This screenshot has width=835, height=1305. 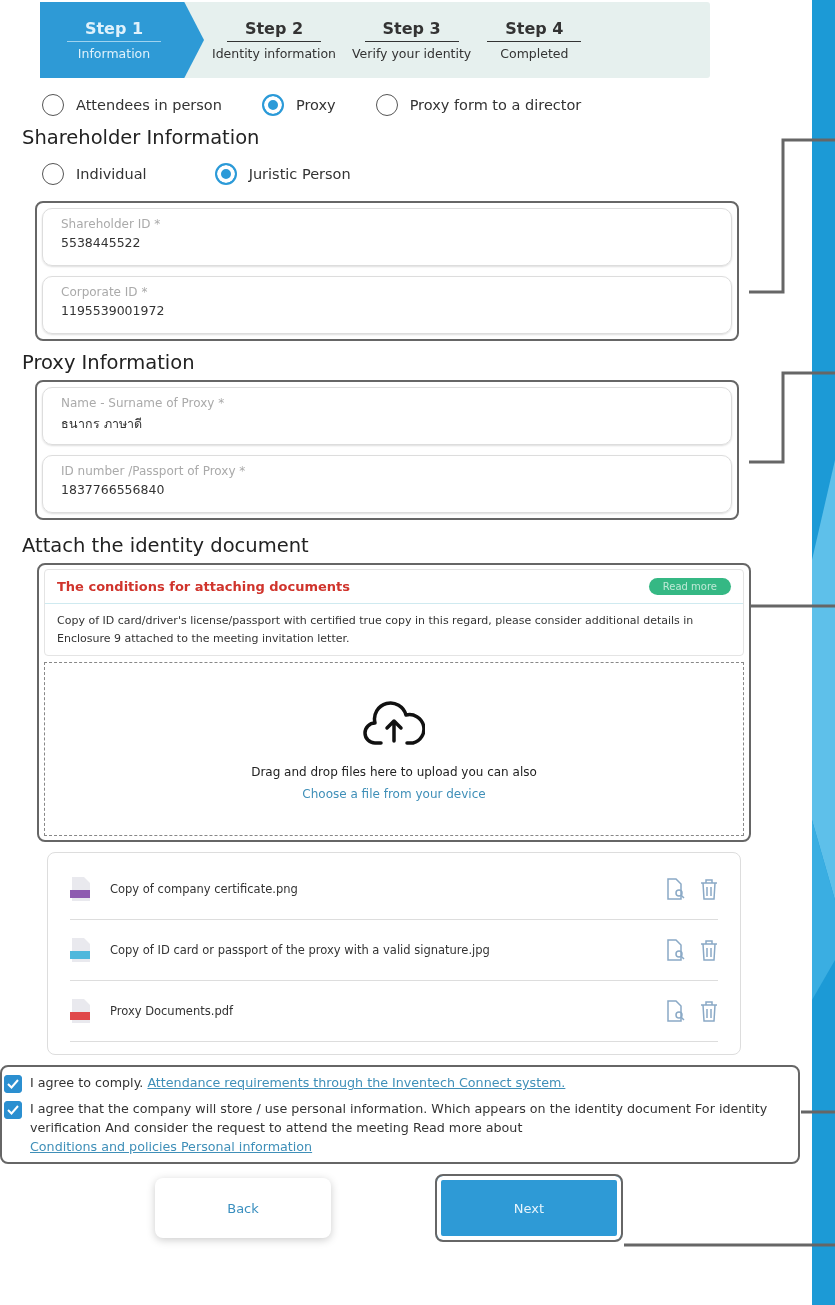 What do you see at coordinates (149, 105) in the screenshot?
I see `radio-label: Attendees in person` at bounding box center [149, 105].